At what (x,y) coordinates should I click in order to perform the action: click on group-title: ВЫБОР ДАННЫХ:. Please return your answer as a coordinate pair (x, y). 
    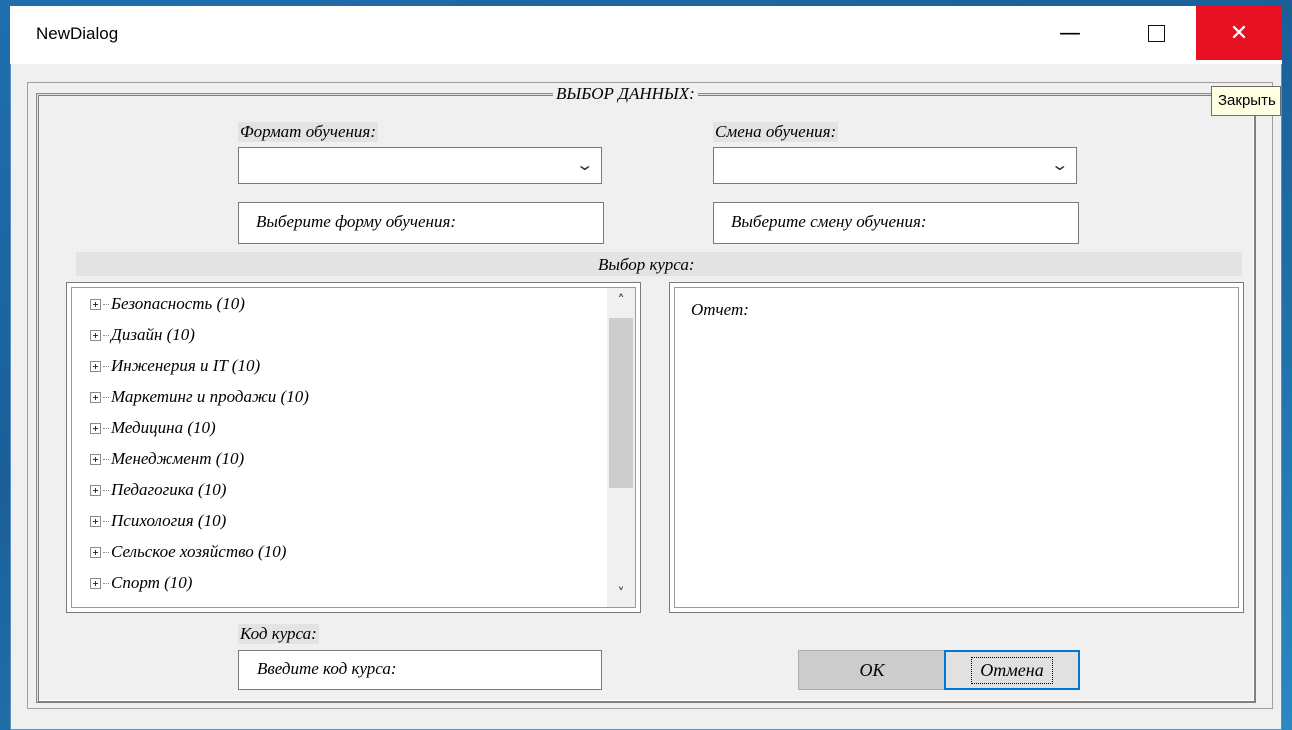
    Looking at the image, I should click on (625, 94).